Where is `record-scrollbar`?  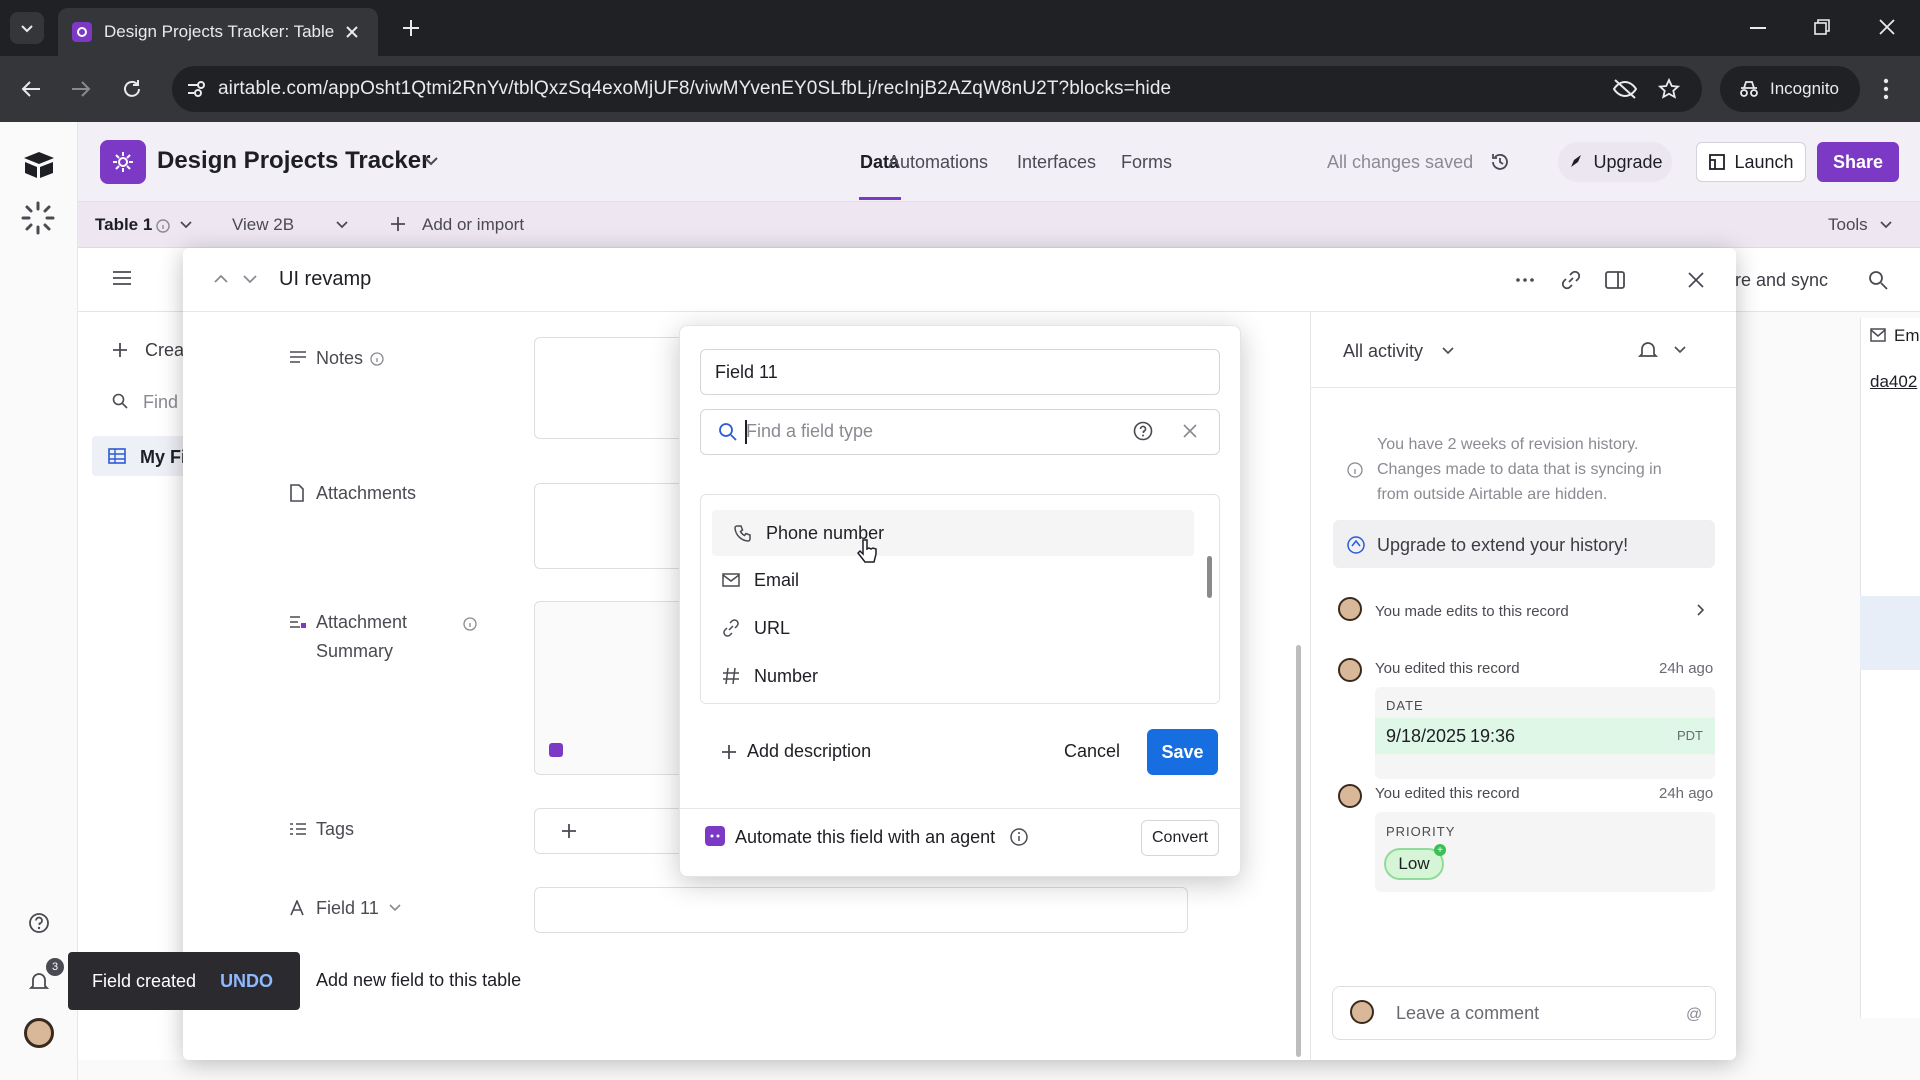 record-scrollbar is located at coordinates (1298, 851).